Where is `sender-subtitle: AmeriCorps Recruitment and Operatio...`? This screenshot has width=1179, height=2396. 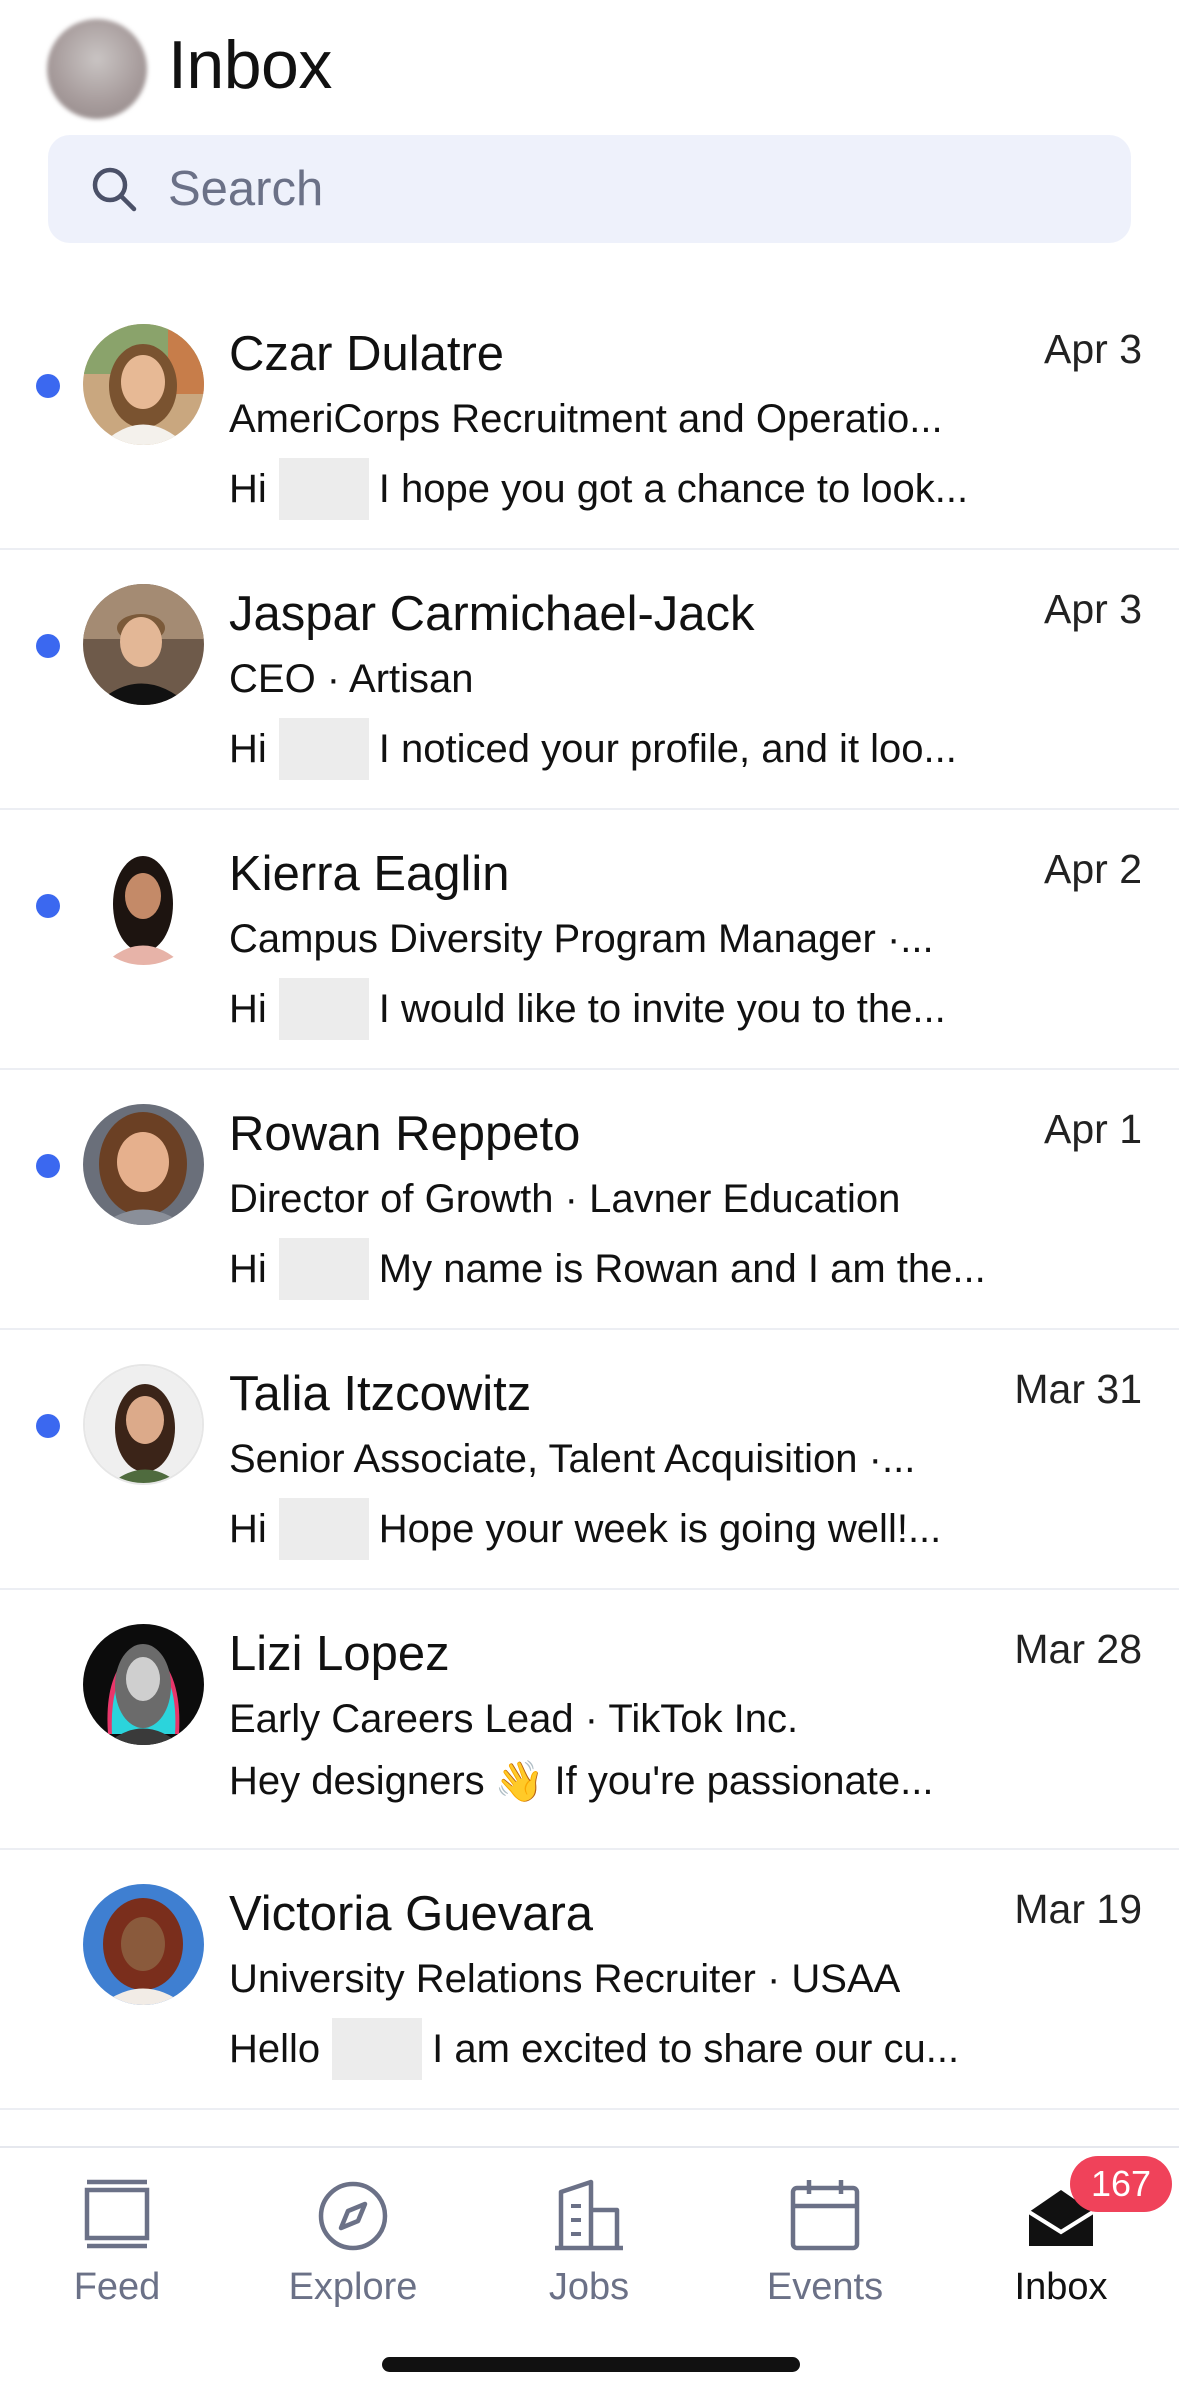 sender-subtitle: AmeriCorps Recruitment and Operatio... is located at coordinates (586, 419).